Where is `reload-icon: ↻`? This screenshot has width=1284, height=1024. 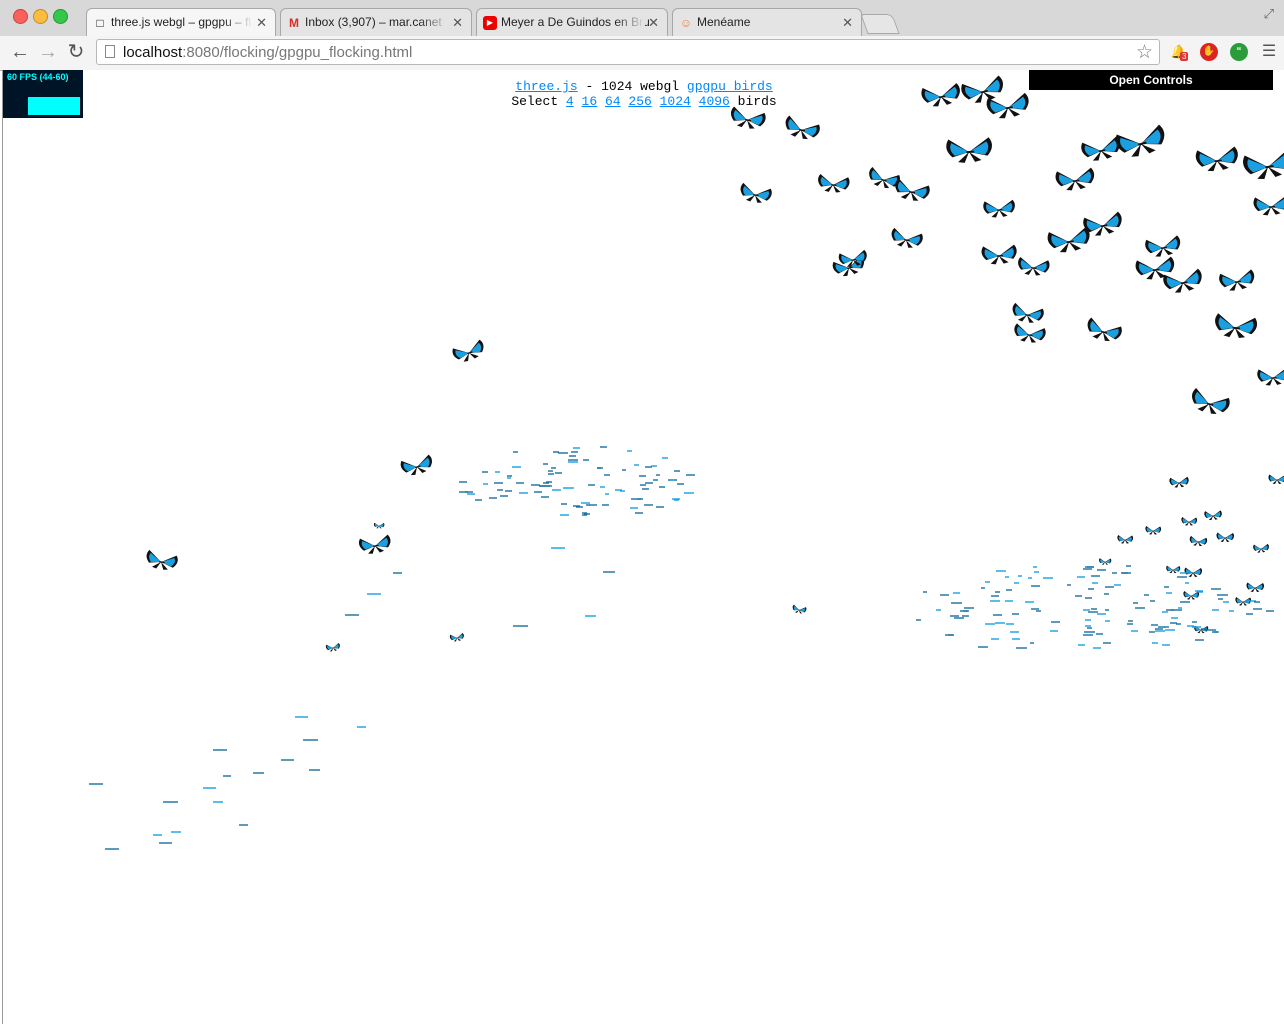
reload-icon: ↻ is located at coordinates (76, 52).